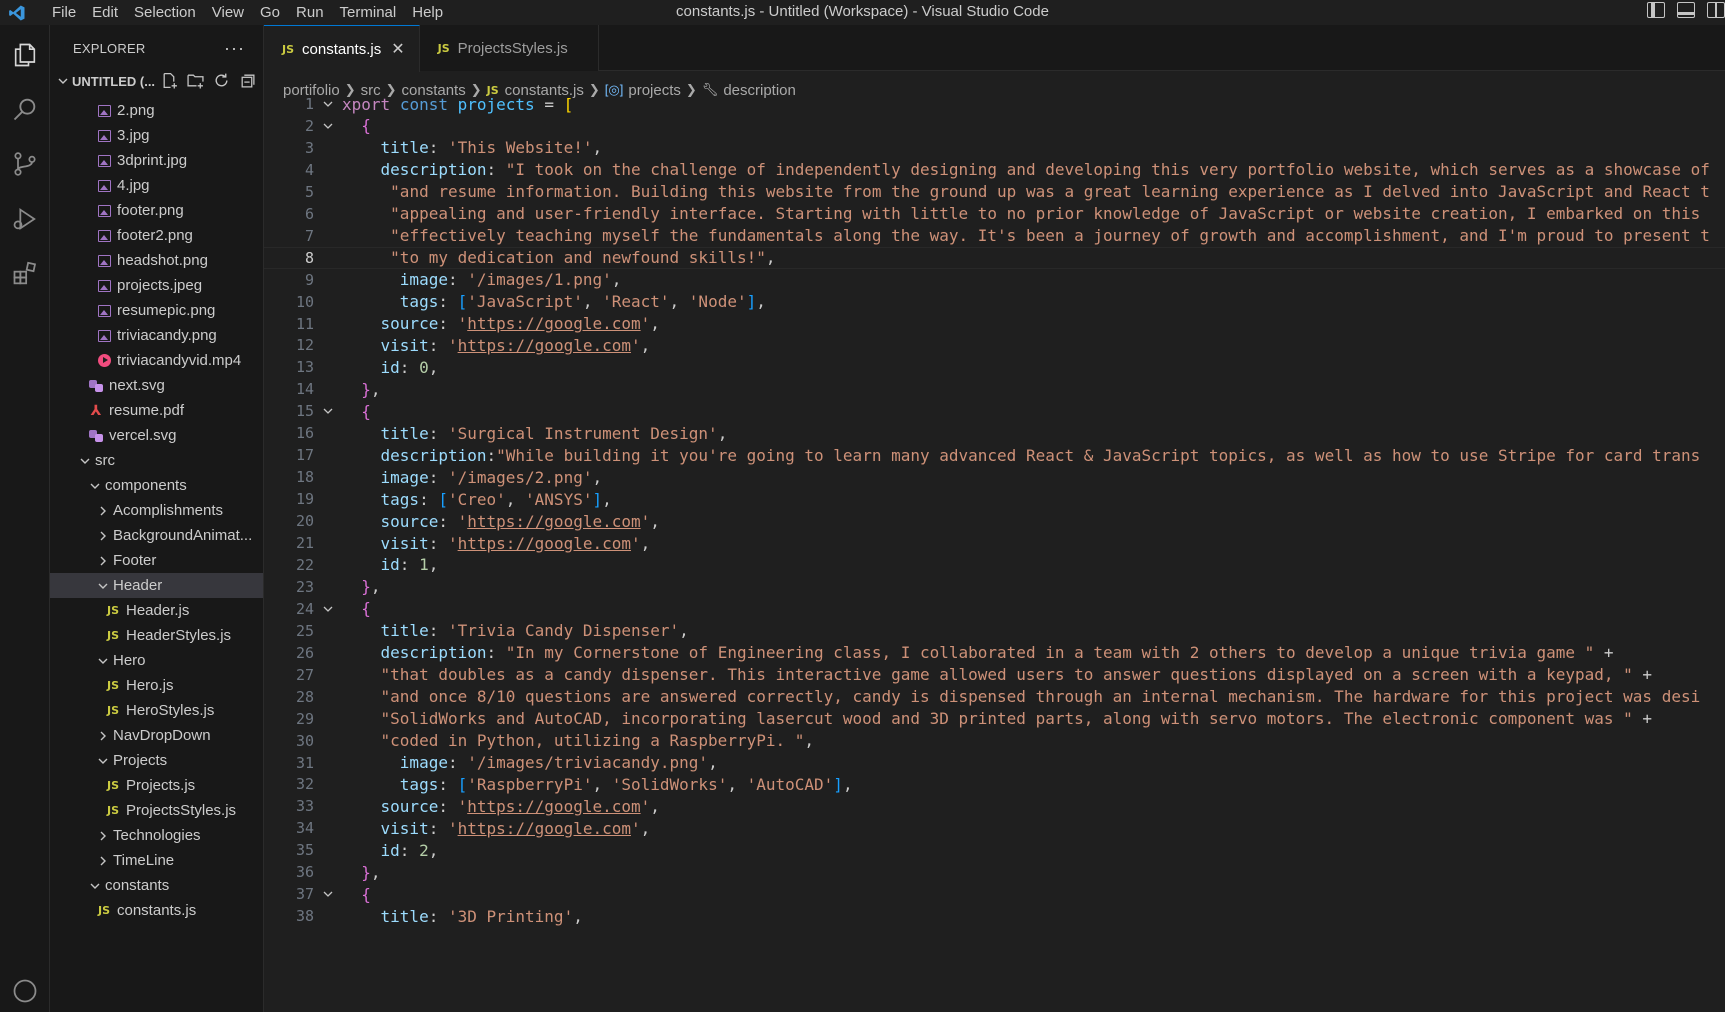  Describe the element at coordinates (156, 710) in the screenshot. I see `tree-file: JS HeroStyles.js` at that location.